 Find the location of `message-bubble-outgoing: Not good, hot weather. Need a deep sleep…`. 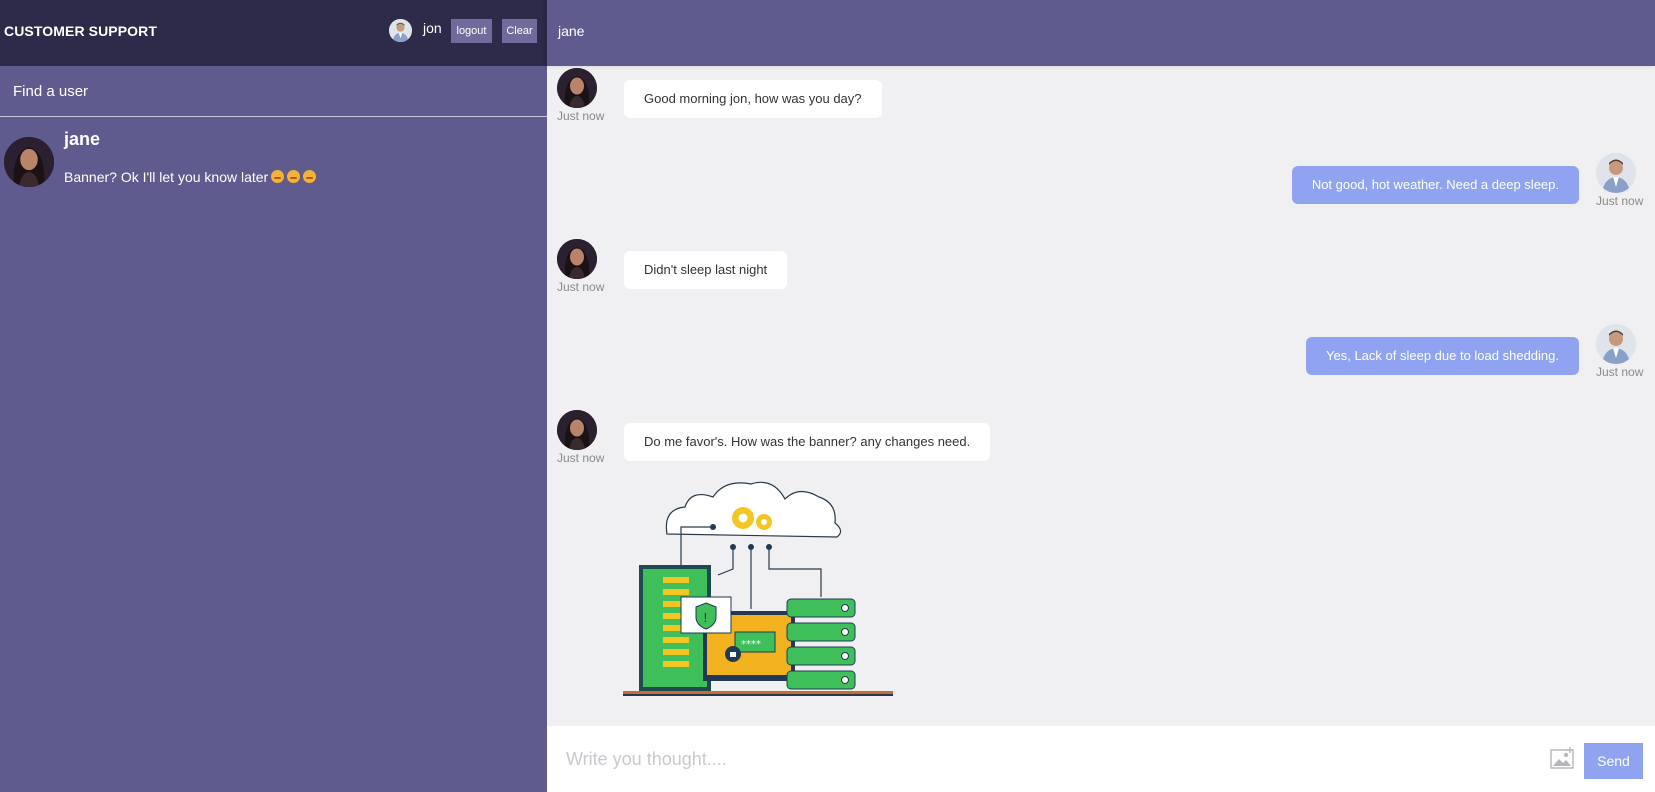

message-bubble-outgoing: Not good, hot weather. Need a deep sleep… is located at coordinates (1435, 185).